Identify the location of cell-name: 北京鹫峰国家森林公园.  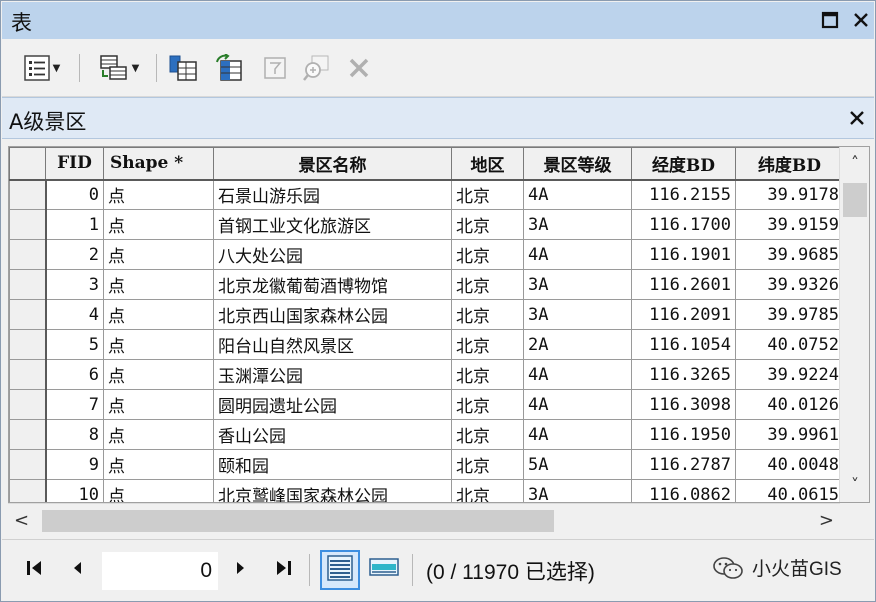
(332, 490).